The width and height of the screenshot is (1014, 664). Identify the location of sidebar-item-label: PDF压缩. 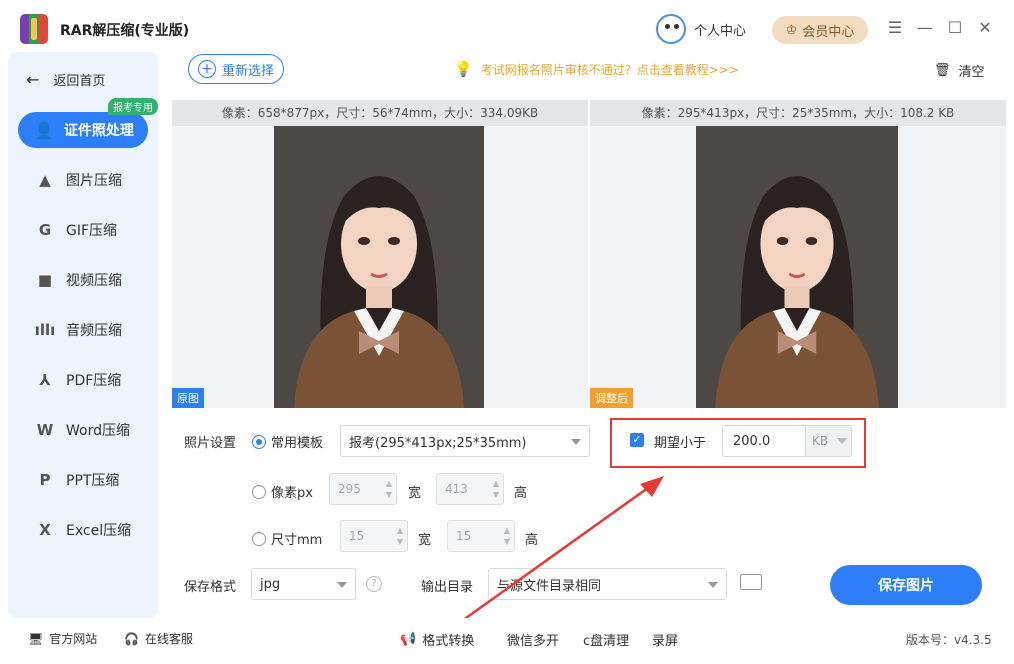
(94, 381).